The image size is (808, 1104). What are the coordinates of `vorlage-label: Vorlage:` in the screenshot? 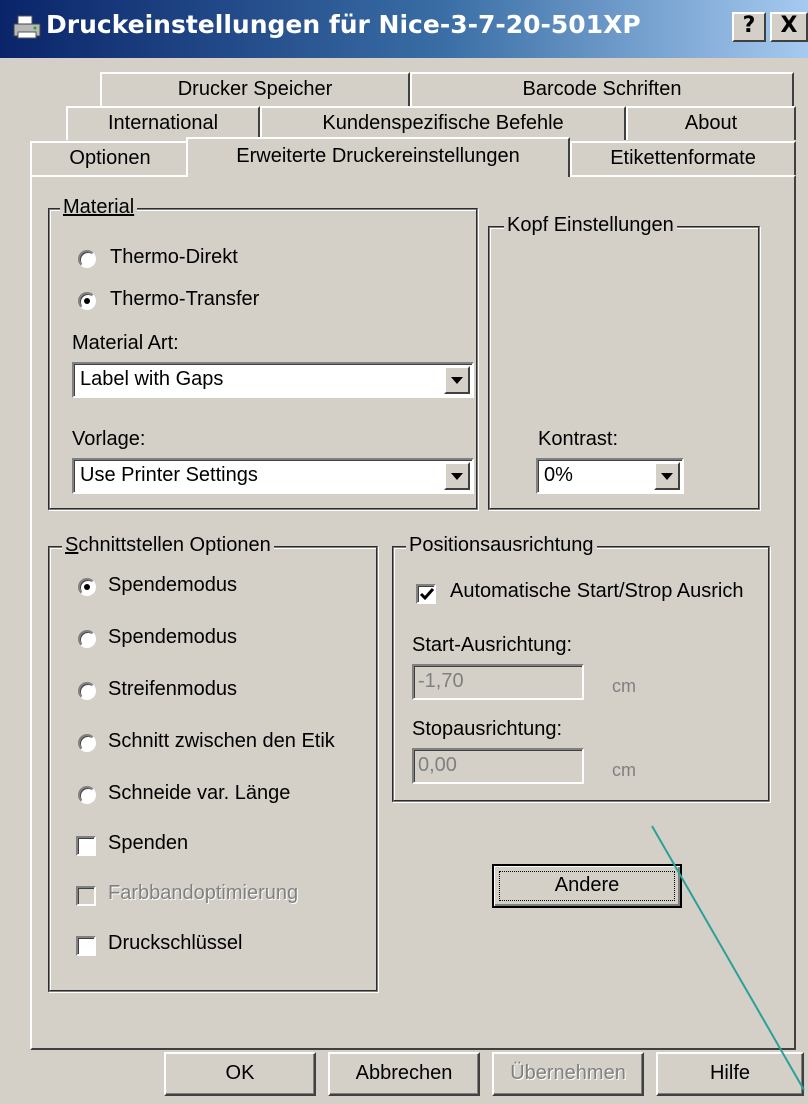 It's located at (109, 439).